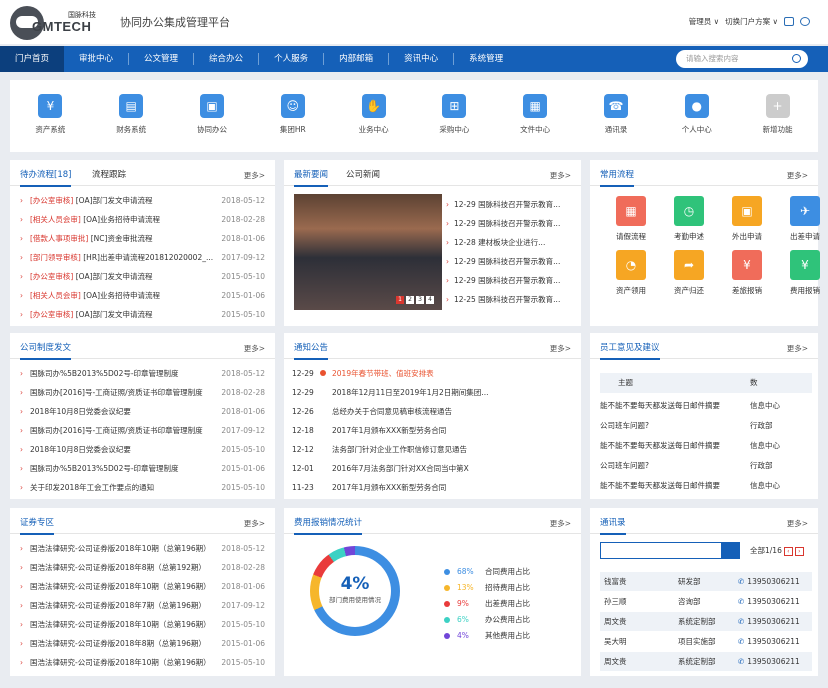  I want to click on tab-todo: 待办流程[18], so click(46, 177).